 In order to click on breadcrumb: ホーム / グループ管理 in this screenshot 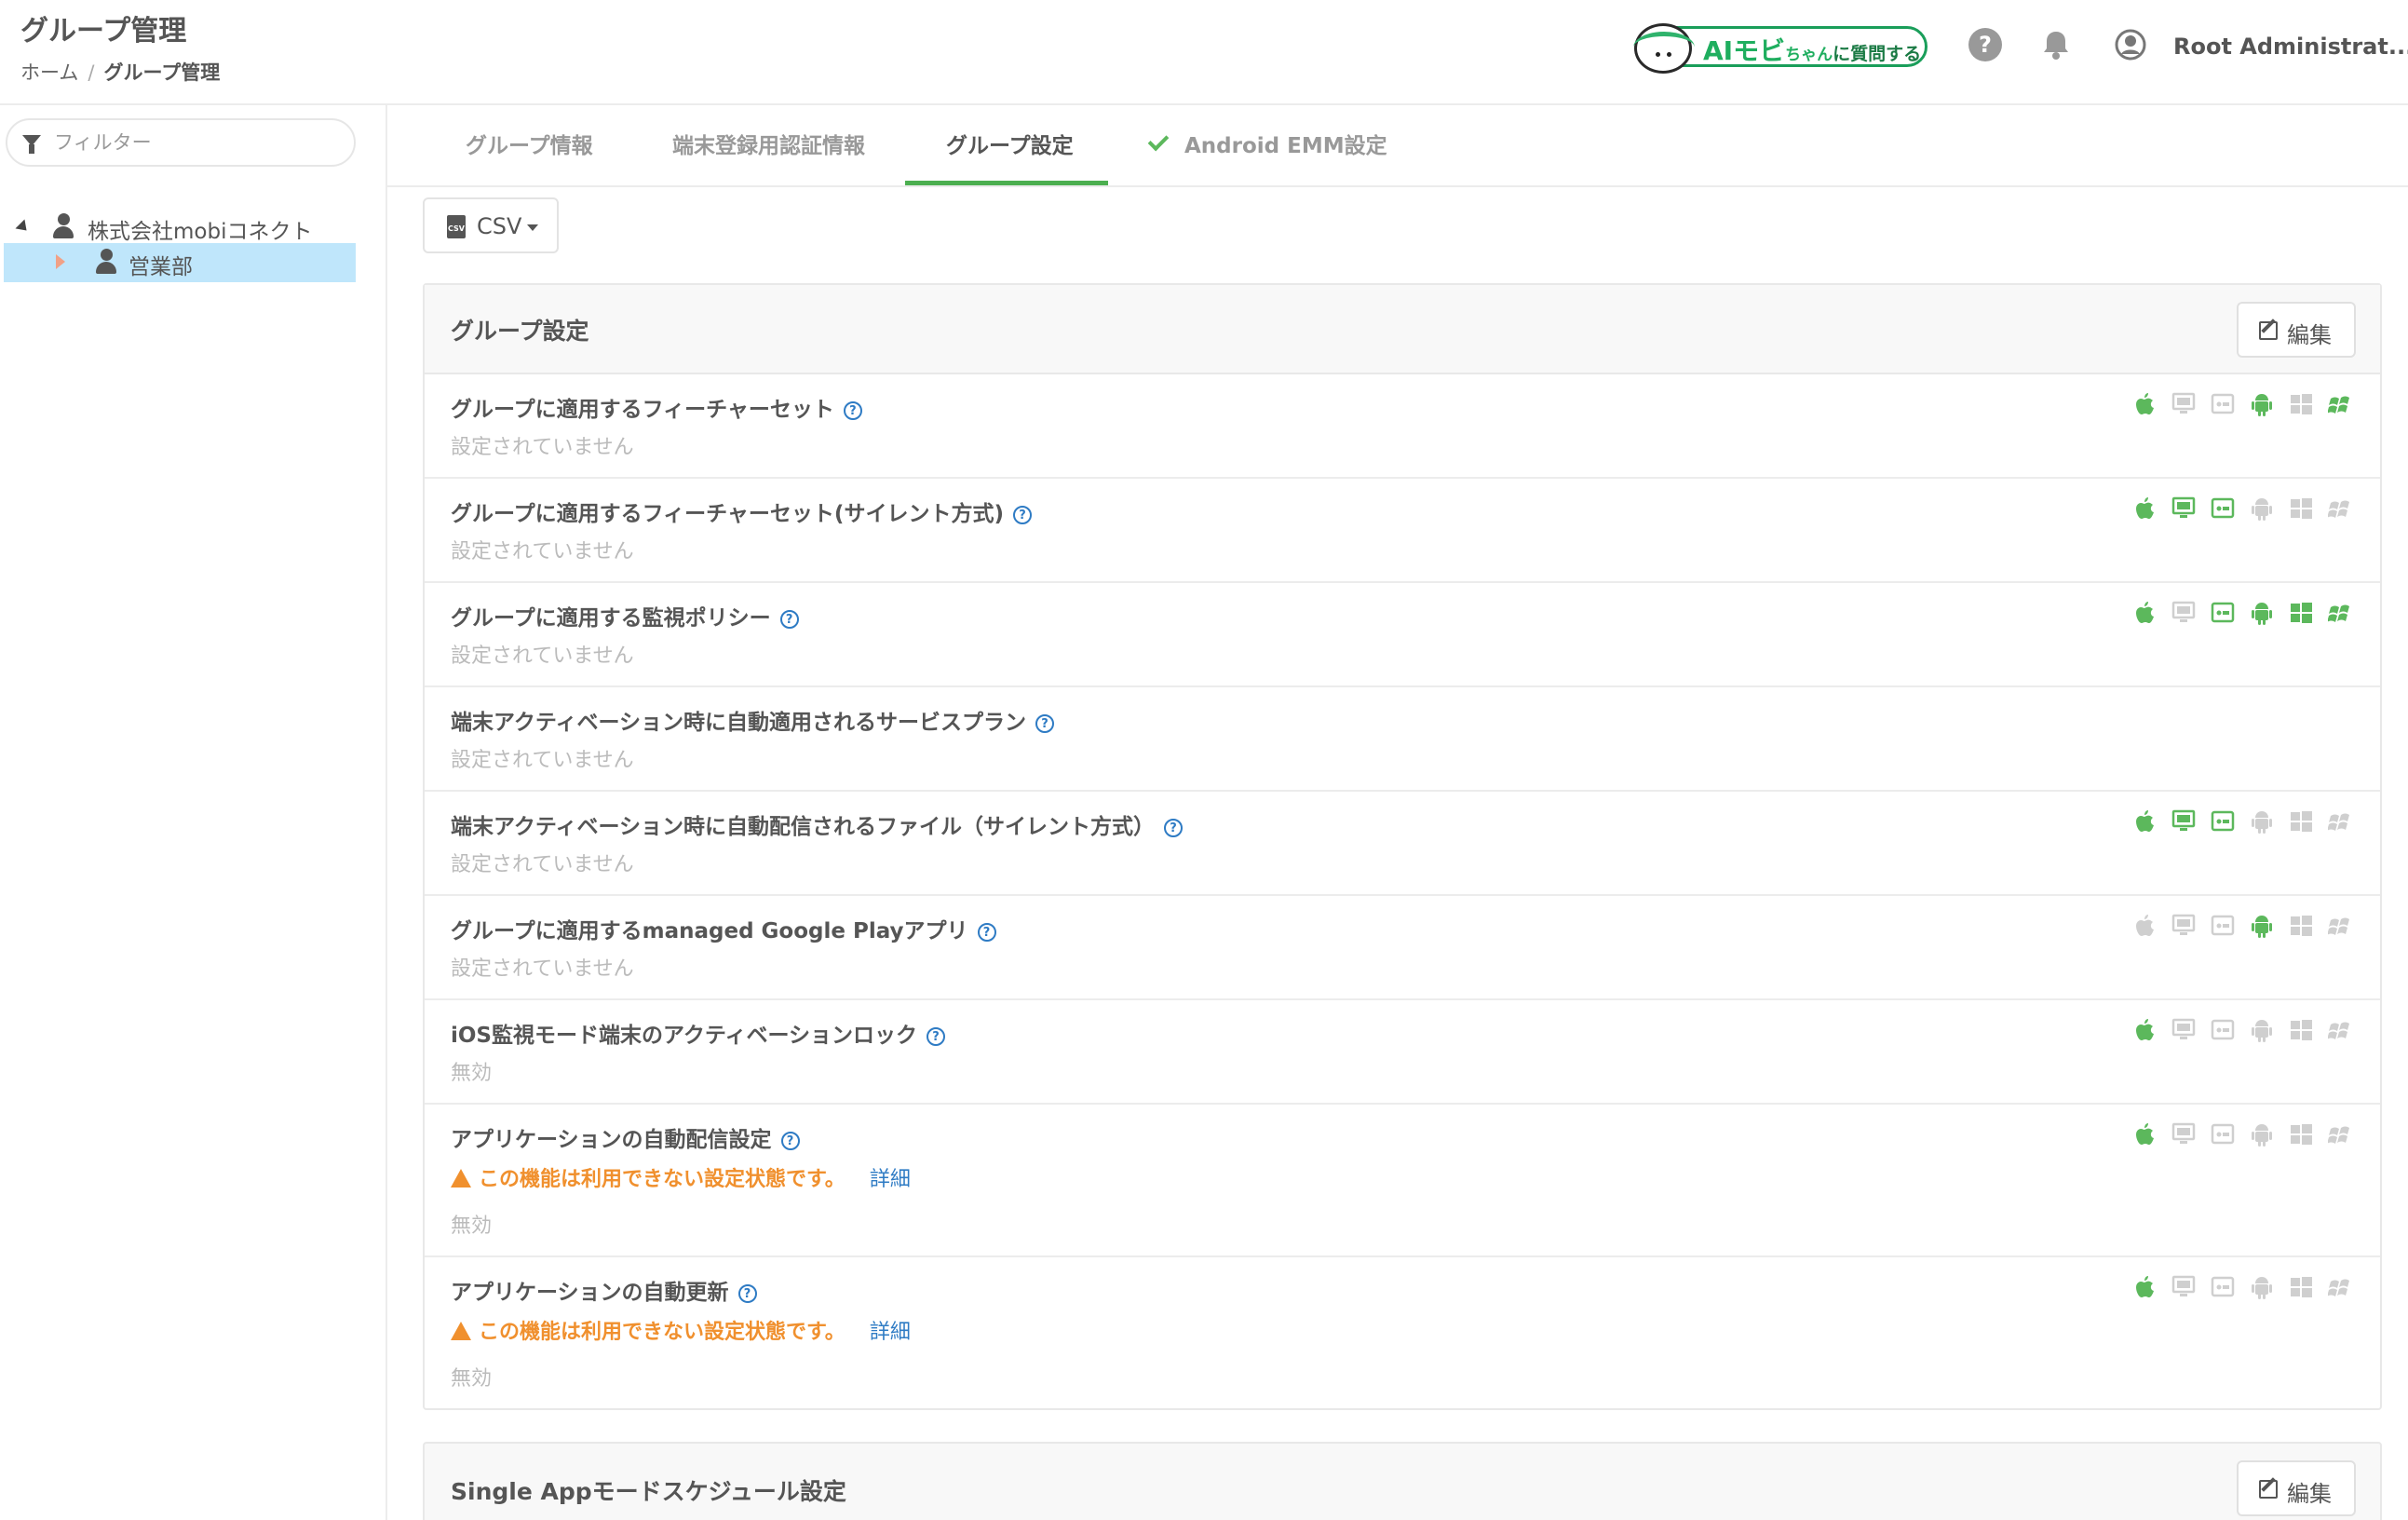, I will do `click(120, 72)`.